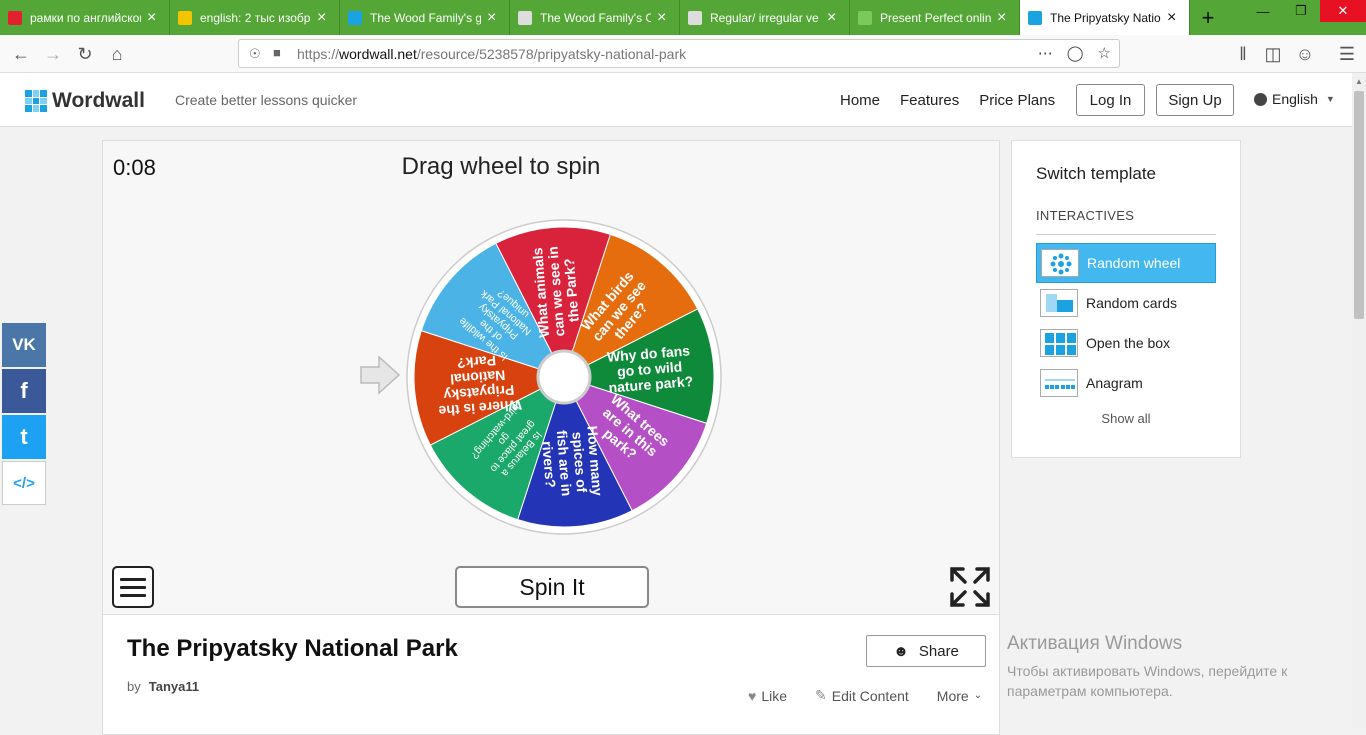 The width and height of the screenshot is (1366, 735). I want to click on watermark-line: параметрам компьютера., so click(1090, 691).